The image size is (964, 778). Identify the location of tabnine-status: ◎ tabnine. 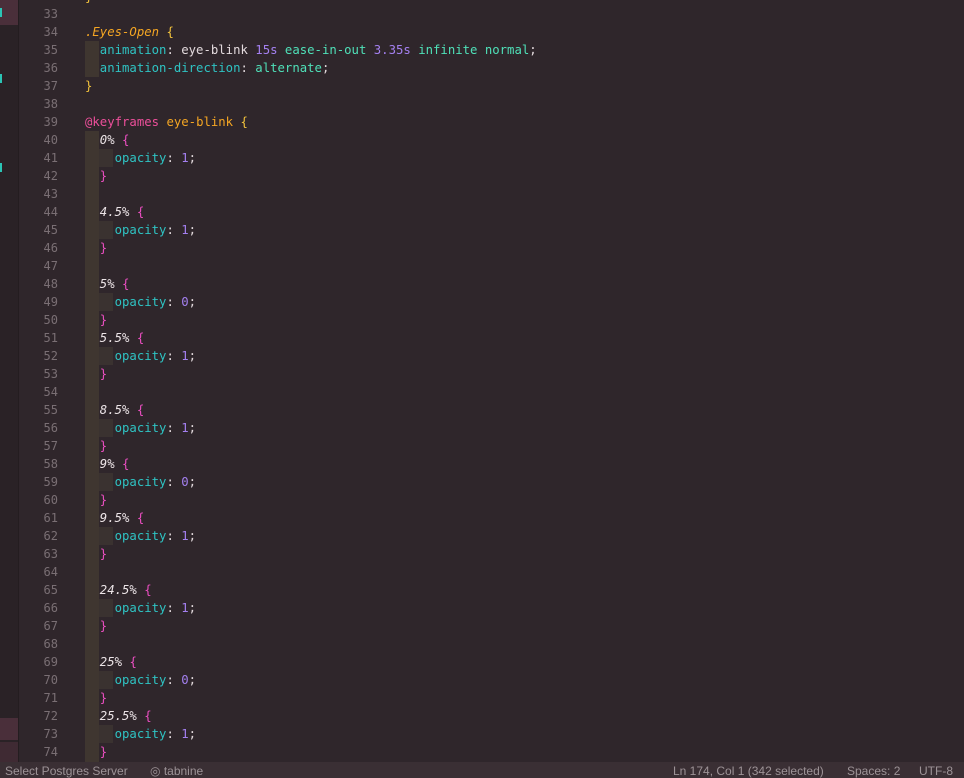
(176, 770).